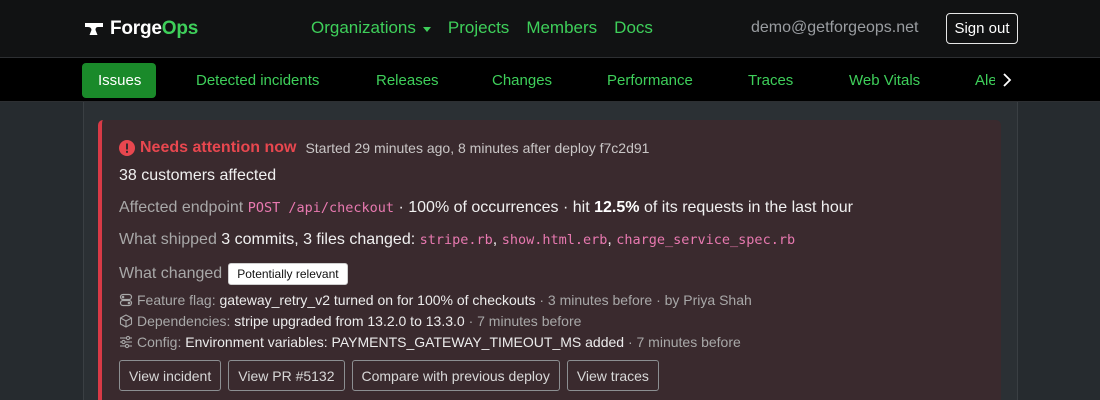  Describe the element at coordinates (770, 80) in the screenshot. I see `tab-traces: Traces` at that location.